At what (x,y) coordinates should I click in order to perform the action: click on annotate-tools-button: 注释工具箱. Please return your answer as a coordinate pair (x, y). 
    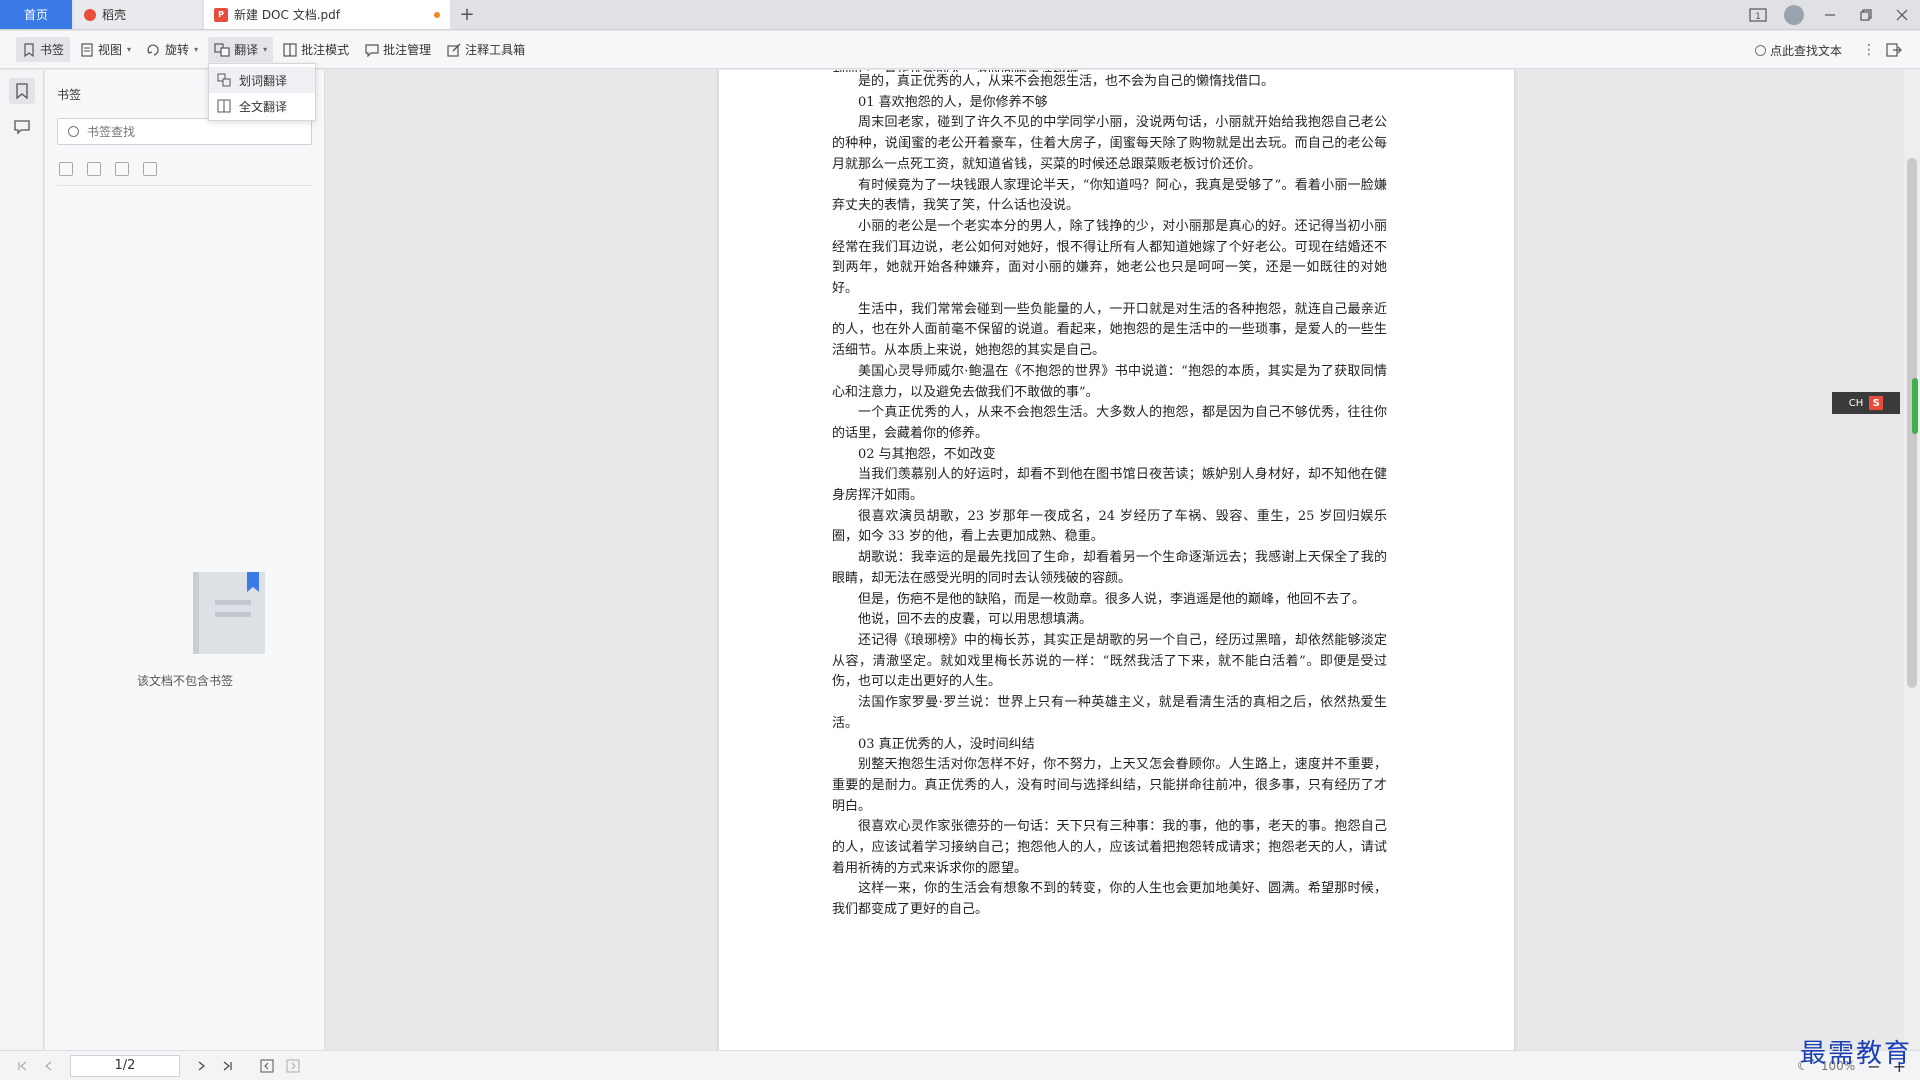
    Looking at the image, I should click on (486, 49).